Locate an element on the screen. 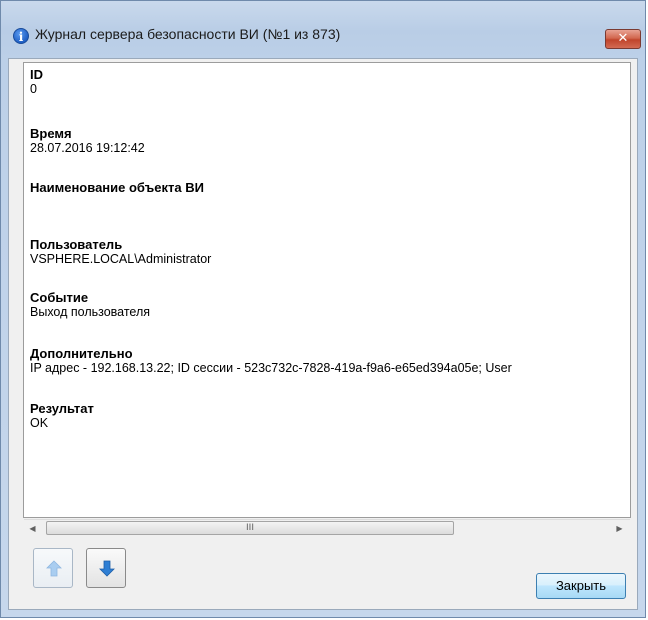 The height and width of the screenshot is (620, 648). field-label: Наименование объекта ВИ is located at coordinates (117, 187).